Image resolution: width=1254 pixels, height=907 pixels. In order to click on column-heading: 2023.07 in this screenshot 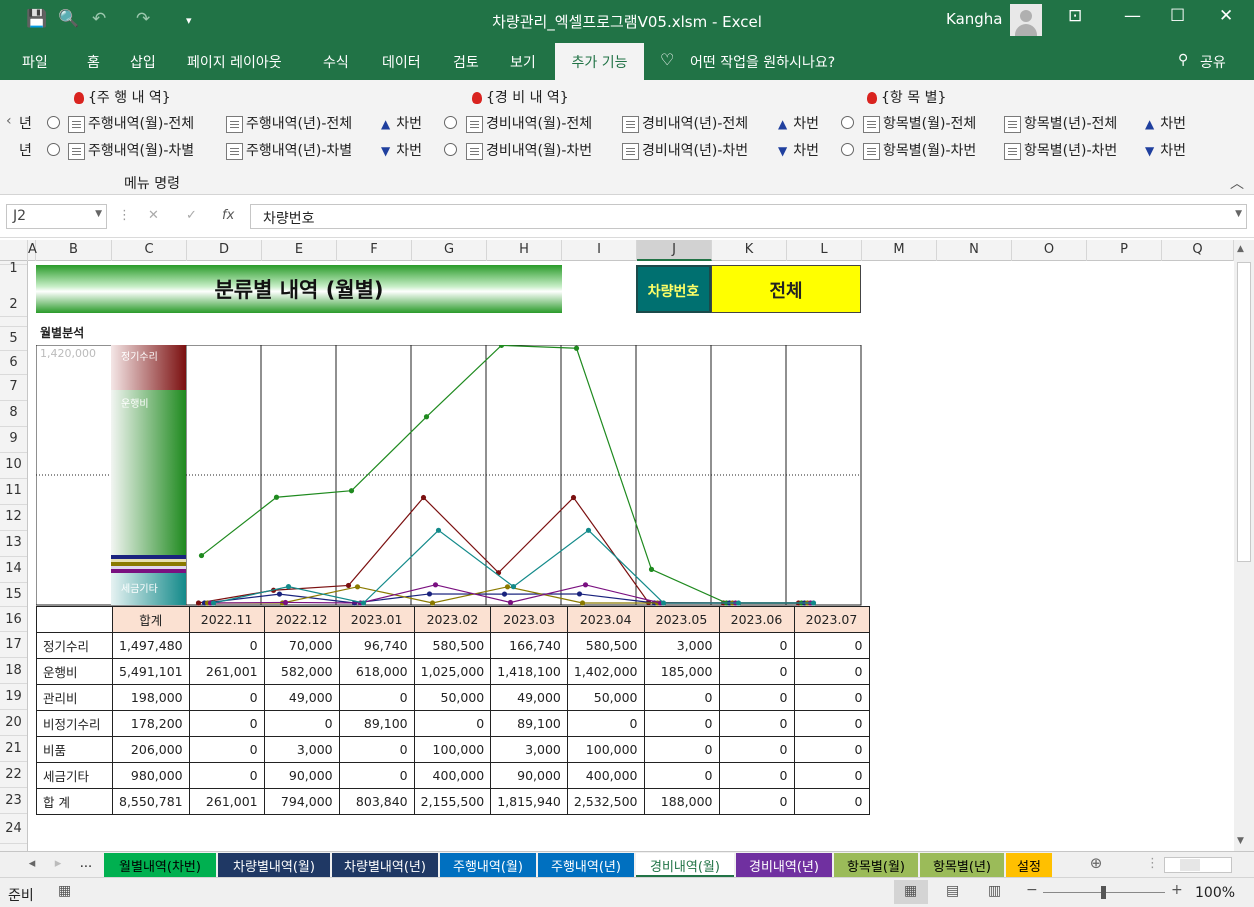, I will do `click(831, 619)`.